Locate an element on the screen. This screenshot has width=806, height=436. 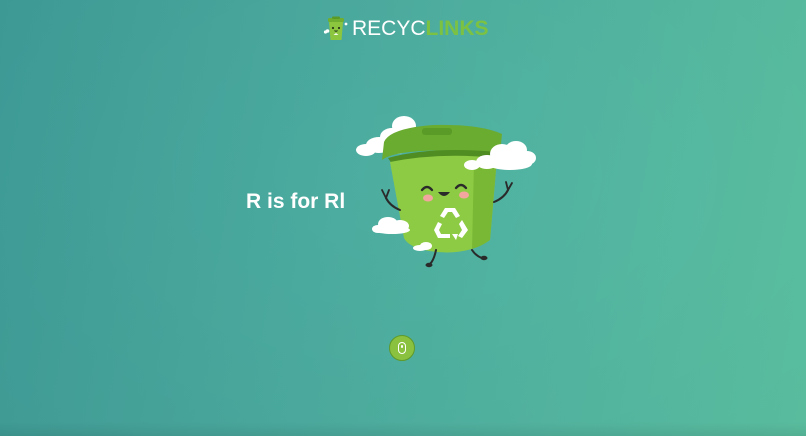
recycle-bin-mascot-illustration is located at coordinates (446, 192).